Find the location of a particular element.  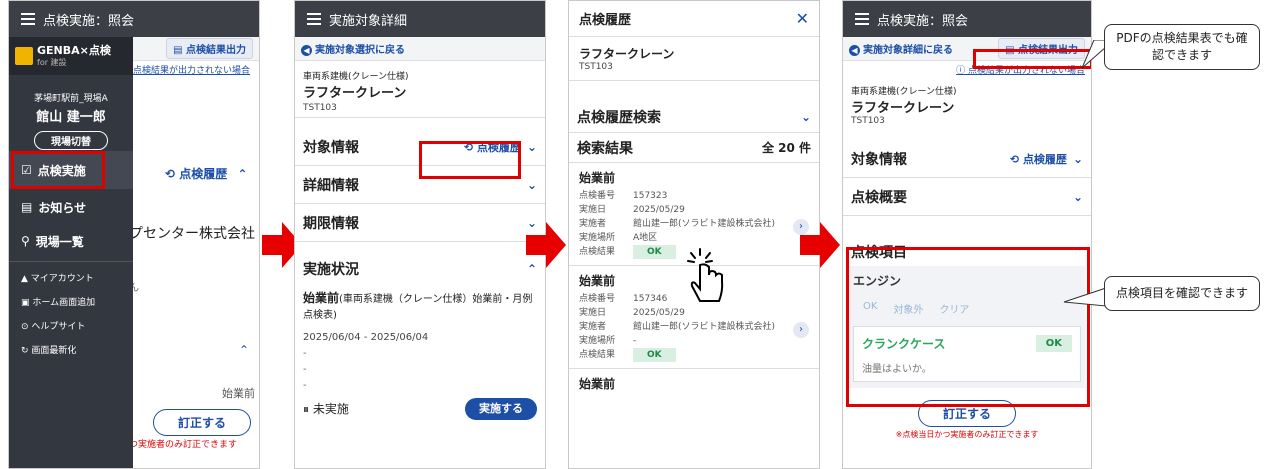

status-period: 2025/06/04 - 2025/06/04 is located at coordinates (366, 337).